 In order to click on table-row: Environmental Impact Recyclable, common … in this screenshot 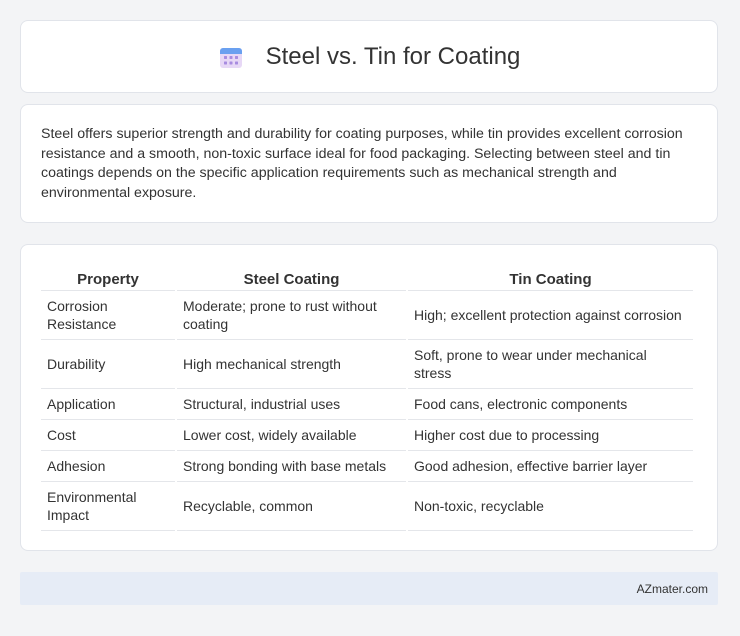, I will do `click(367, 506)`.